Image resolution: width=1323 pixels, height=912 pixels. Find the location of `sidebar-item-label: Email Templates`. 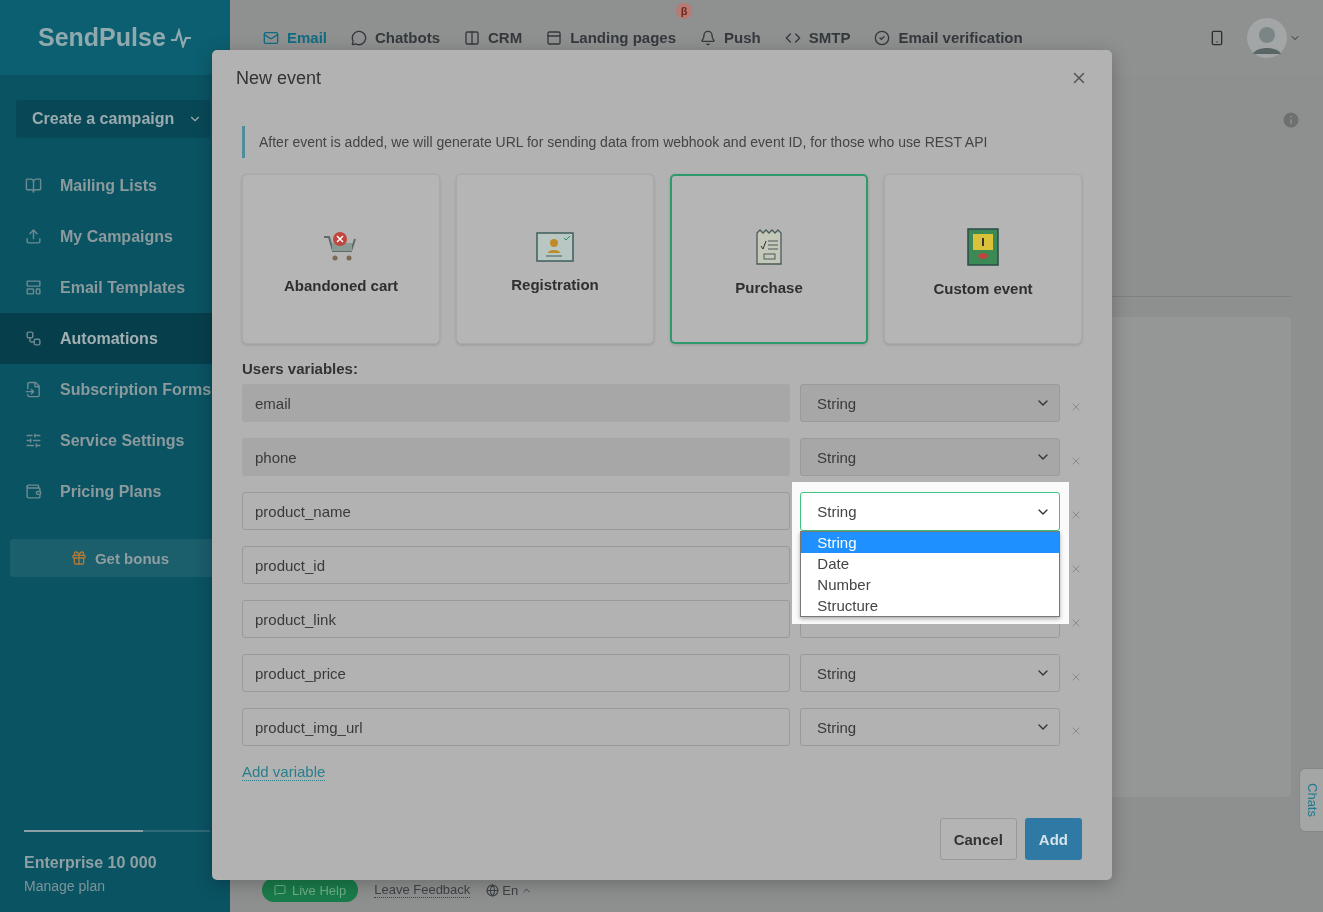

sidebar-item-label: Email Templates is located at coordinates (123, 287).